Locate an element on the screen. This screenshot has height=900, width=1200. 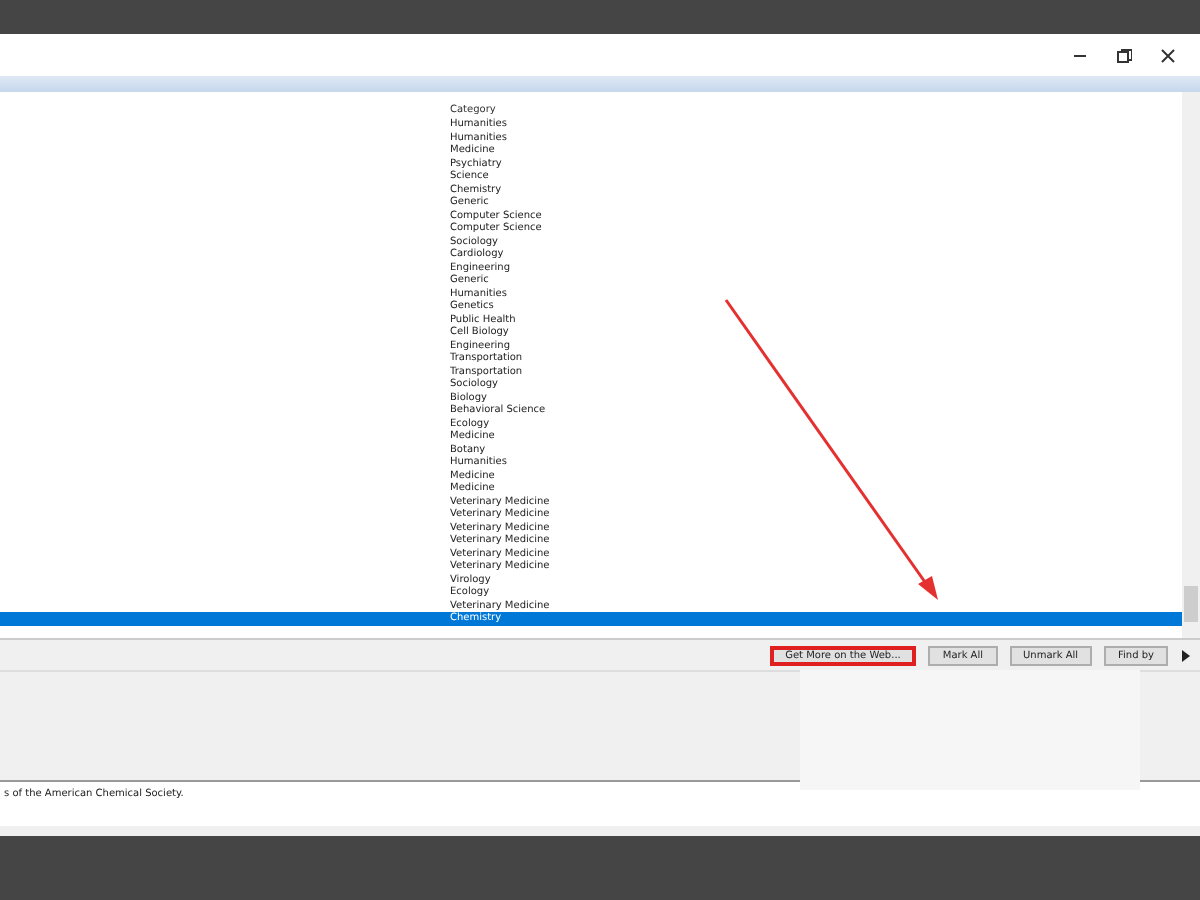
close-icon is located at coordinates (1168, 55).